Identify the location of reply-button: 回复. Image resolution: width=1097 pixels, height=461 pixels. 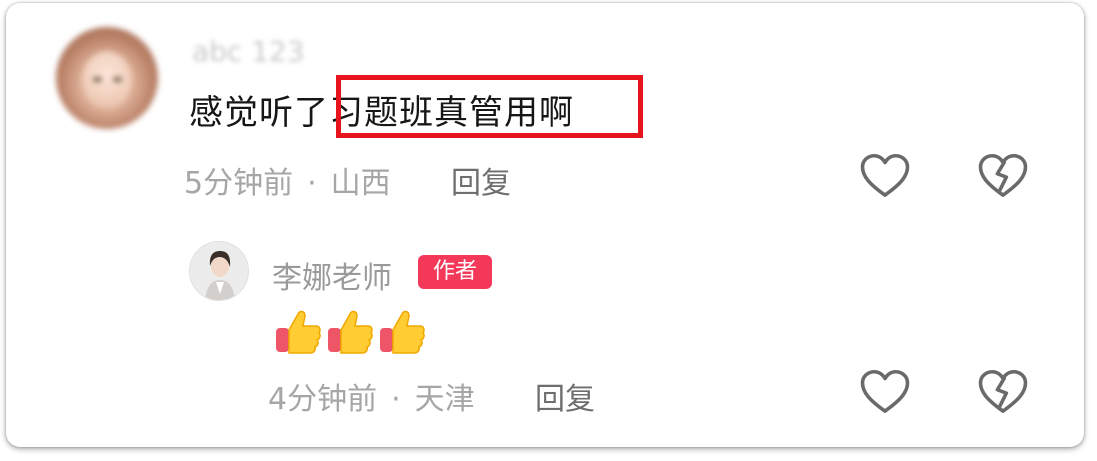
(481, 180).